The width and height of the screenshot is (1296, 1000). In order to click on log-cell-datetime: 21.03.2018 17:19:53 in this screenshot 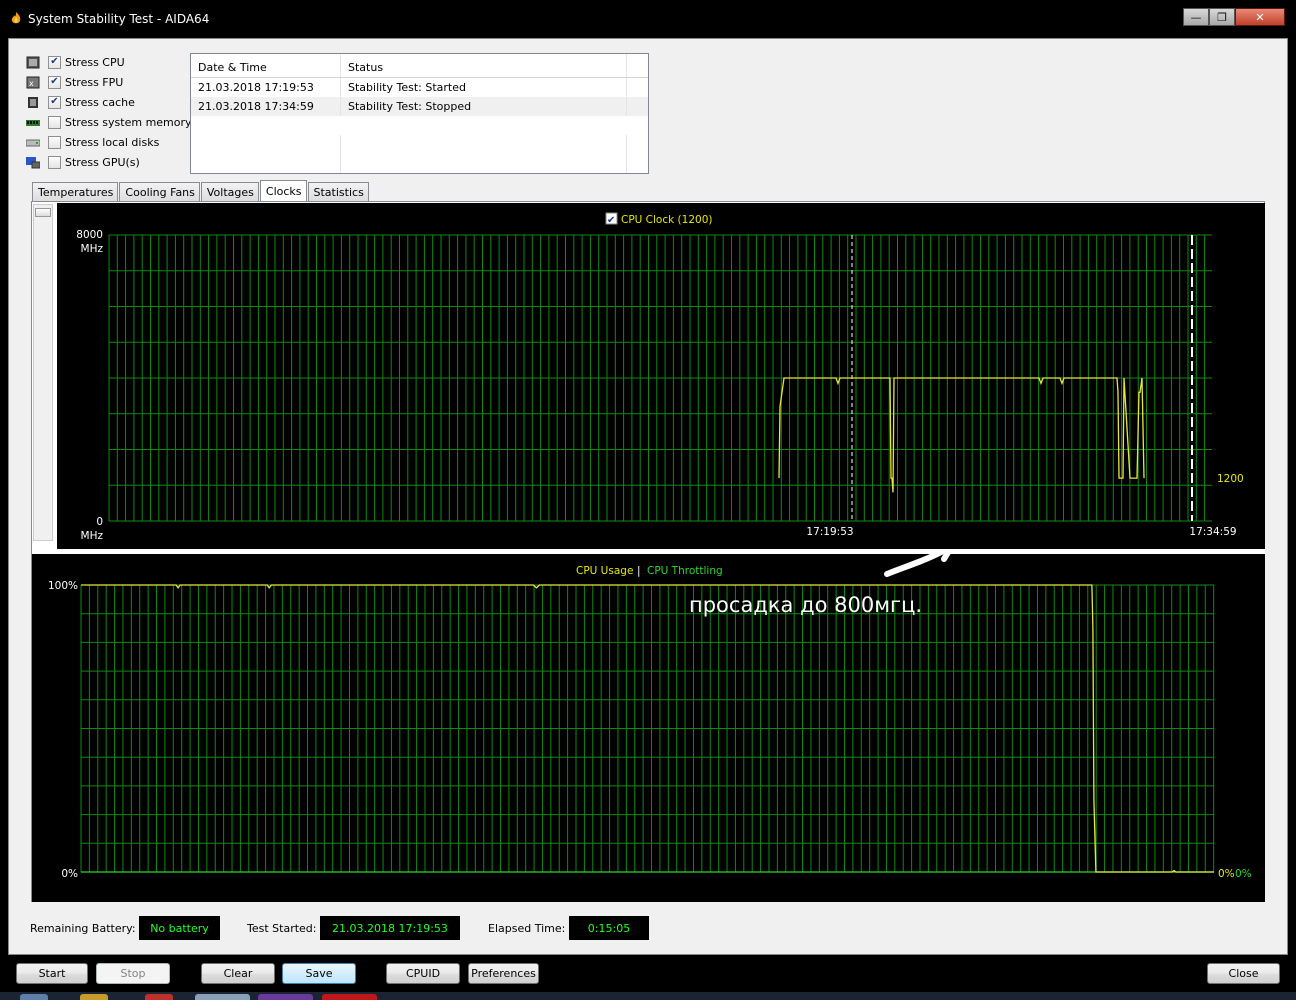, I will do `click(266, 87)`.